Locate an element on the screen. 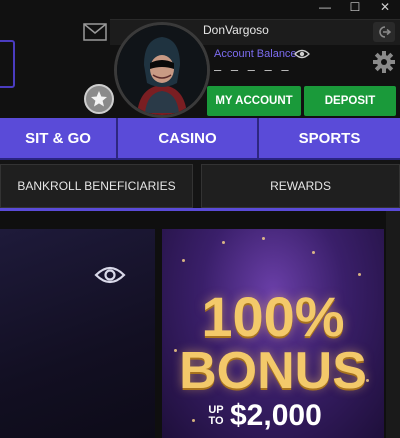 The width and height of the screenshot is (400, 438). gear-icon is located at coordinates (384, 62).